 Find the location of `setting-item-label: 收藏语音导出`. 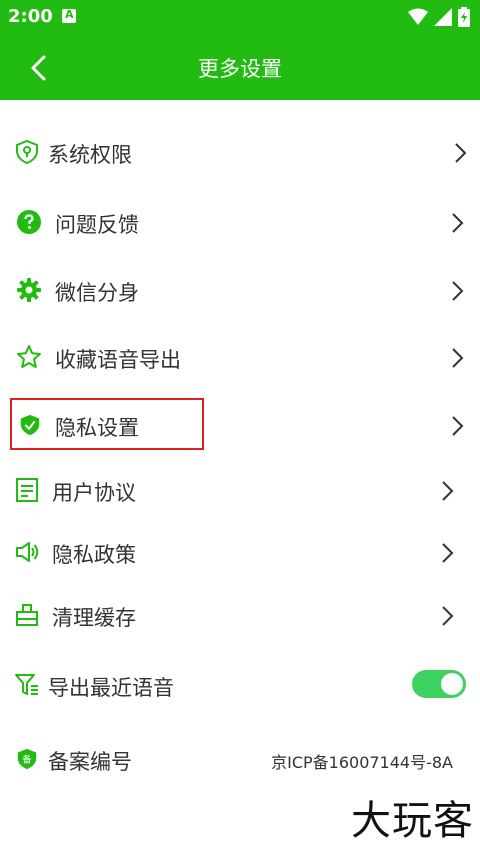

setting-item-label: 收藏语音导出 is located at coordinates (118, 360).